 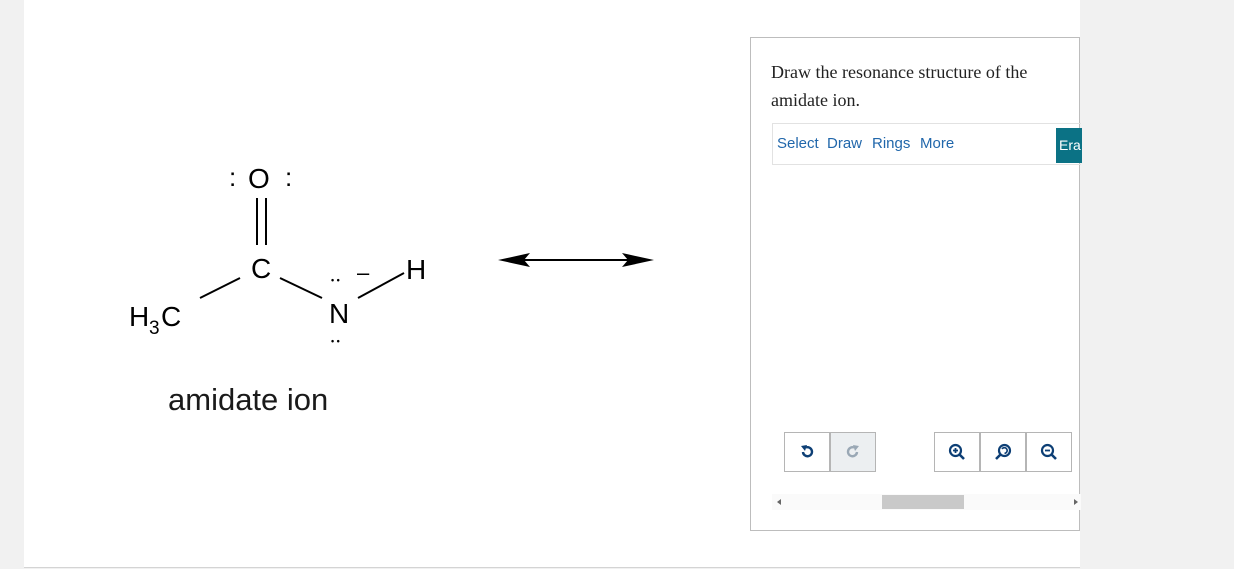 I want to click on scroll-left-icon, so click(x=779, y=502).